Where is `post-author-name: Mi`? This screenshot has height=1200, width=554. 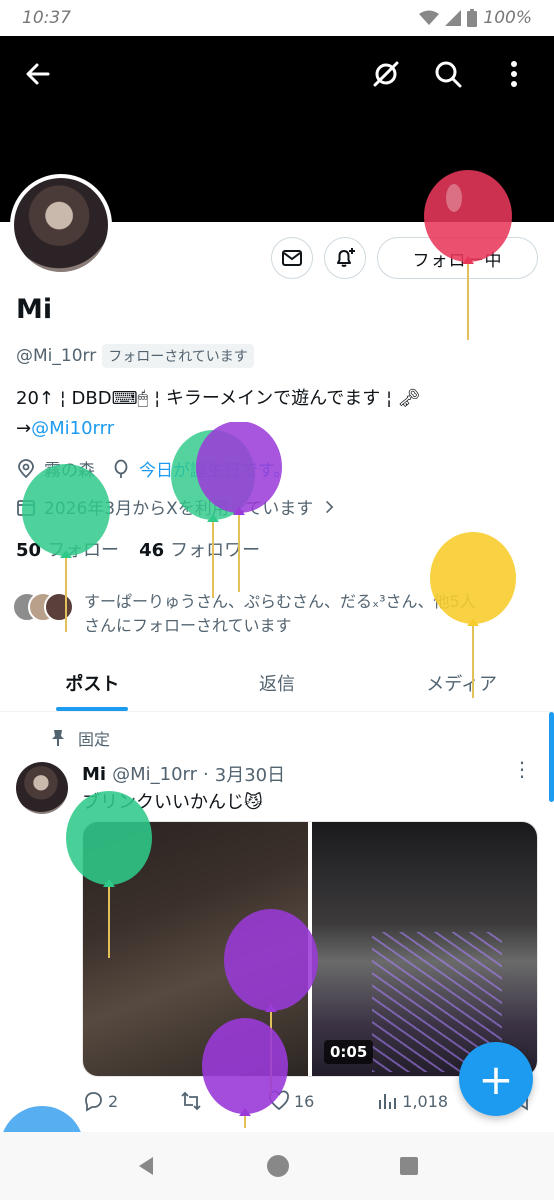
post-author-name: Mi is located at coordinates (94, 774).